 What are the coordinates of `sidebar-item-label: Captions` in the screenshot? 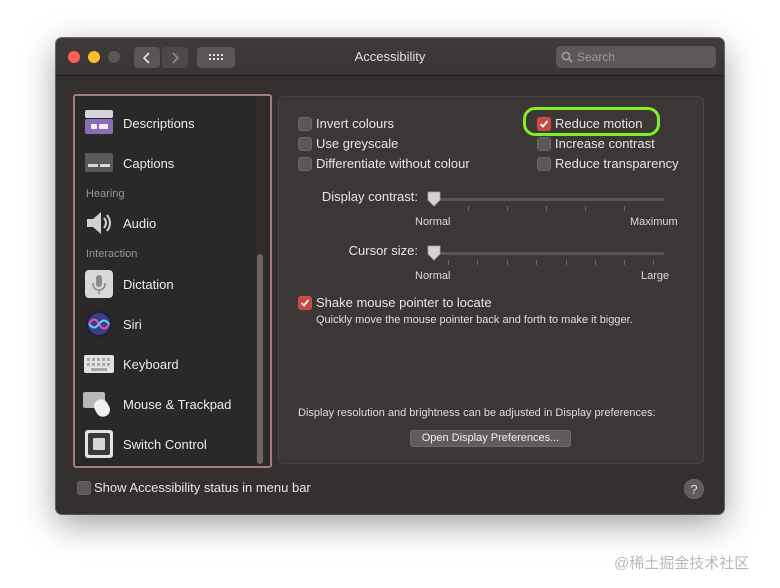 It's located at (149, 163).